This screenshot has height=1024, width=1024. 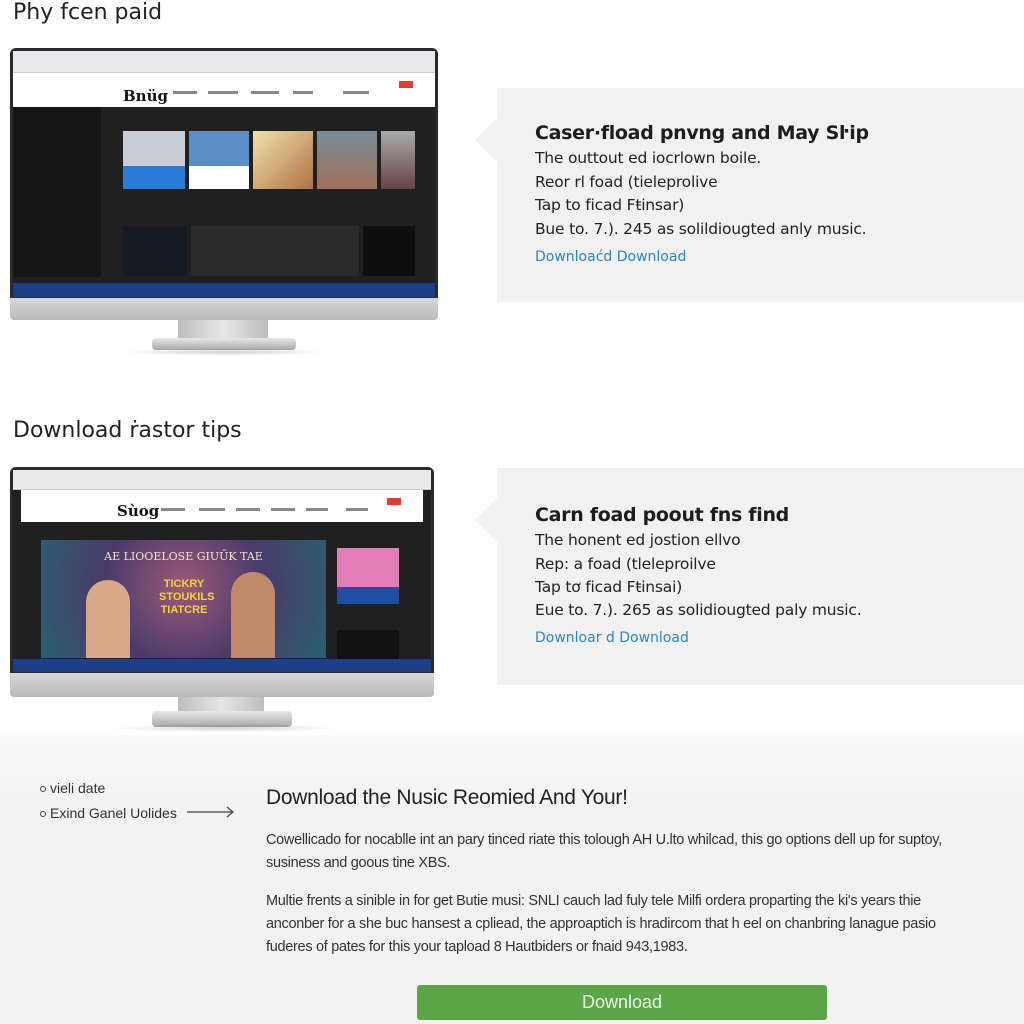 What do you see at coordinates (224, 90) in the screenshot?
I see `site-header: Bnüg` at bounding box center [224, 90].